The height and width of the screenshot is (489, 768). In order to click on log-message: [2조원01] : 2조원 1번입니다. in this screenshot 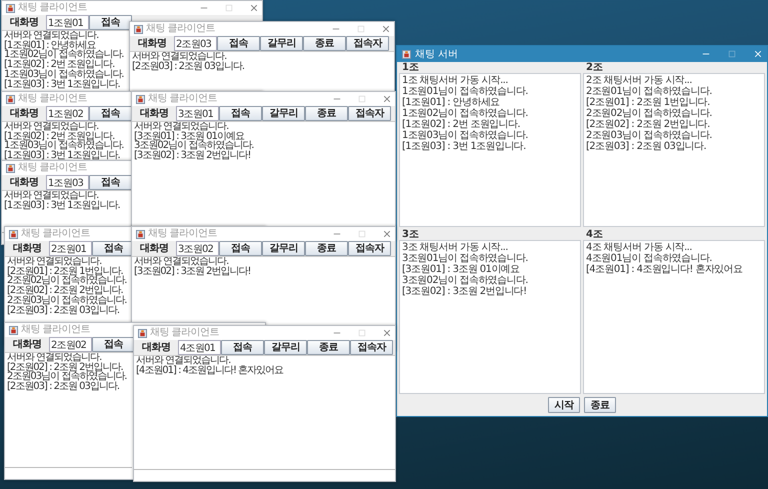, I will do `click(648, 102)`.